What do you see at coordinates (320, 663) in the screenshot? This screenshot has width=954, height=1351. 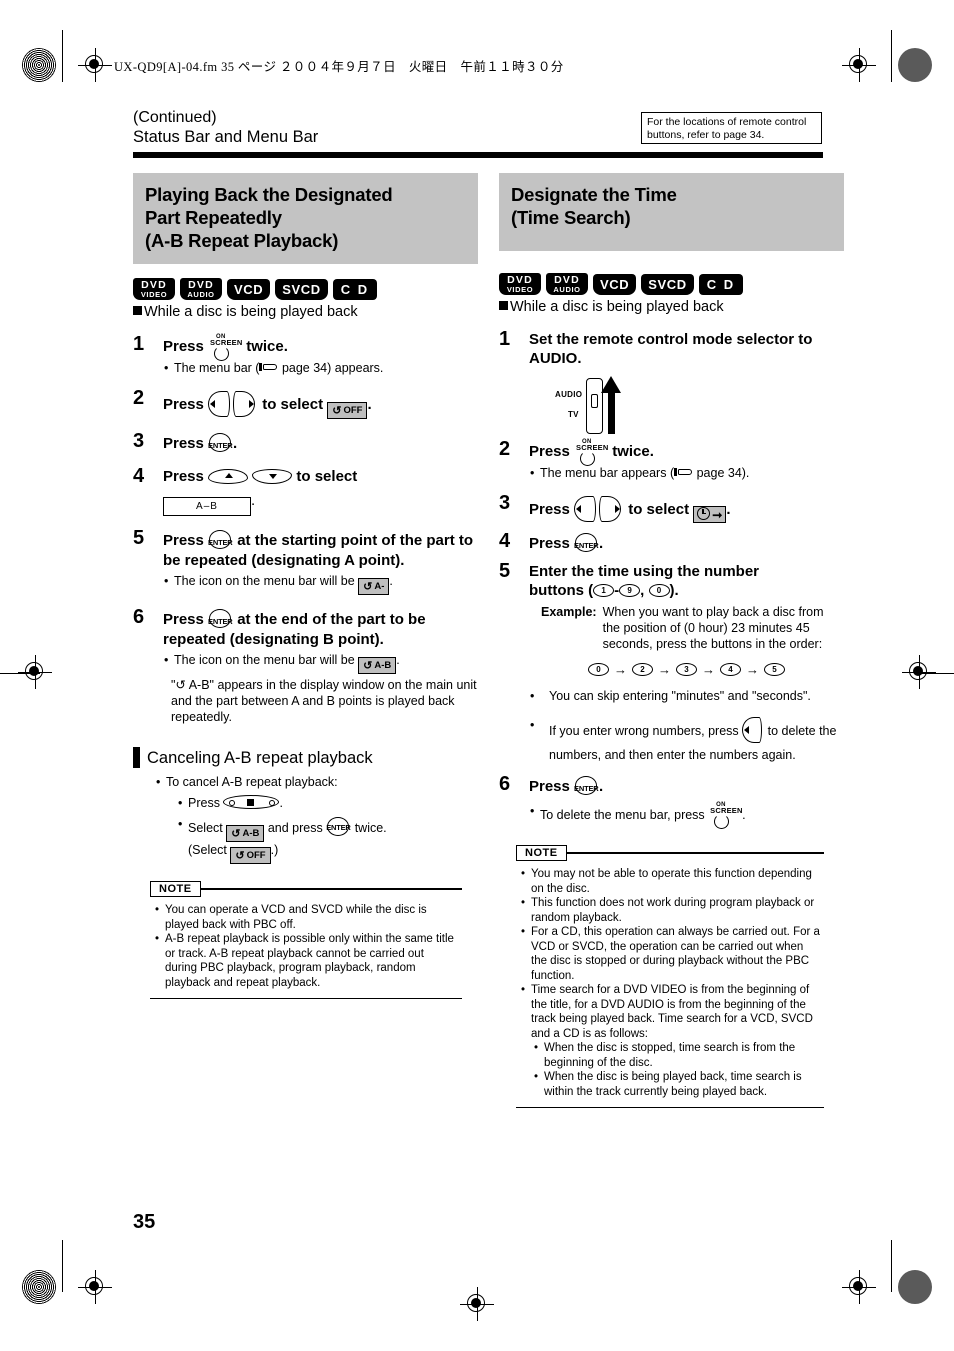 I see `step-note: The icon on the menu bar will be ↺A-B.` at bounding box center [320, 663].